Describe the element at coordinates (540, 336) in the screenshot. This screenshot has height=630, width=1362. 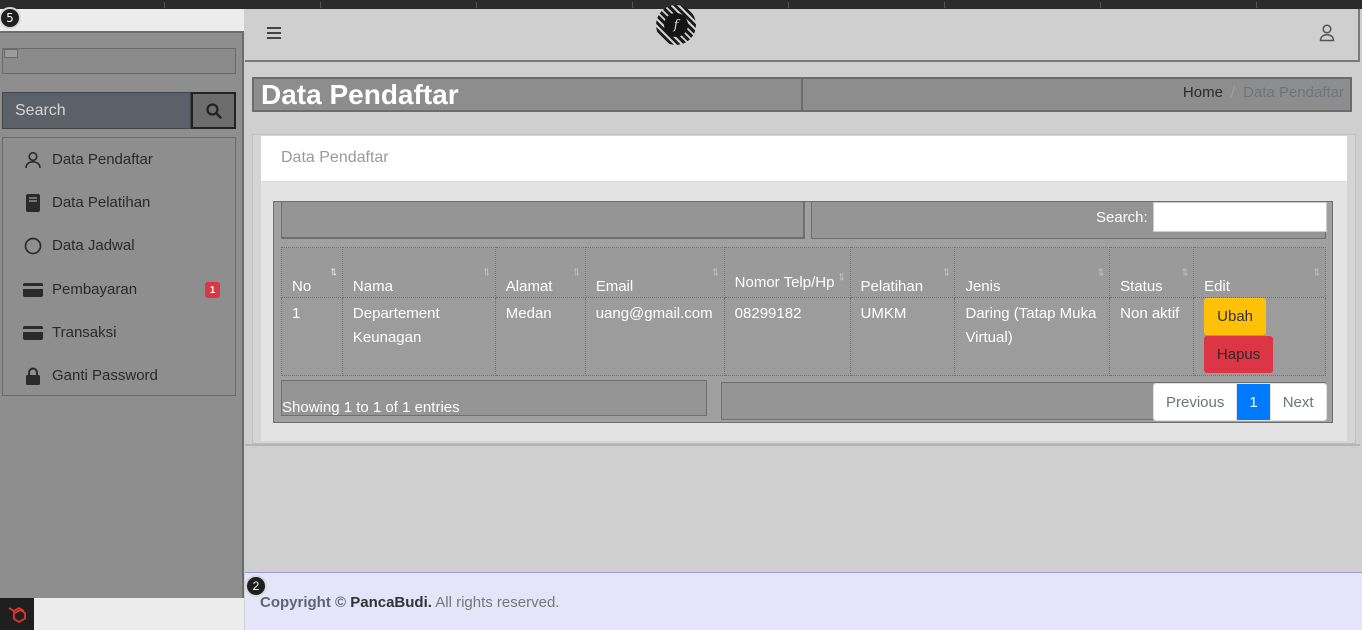
I see `cell-alamat: Medan` at that location.